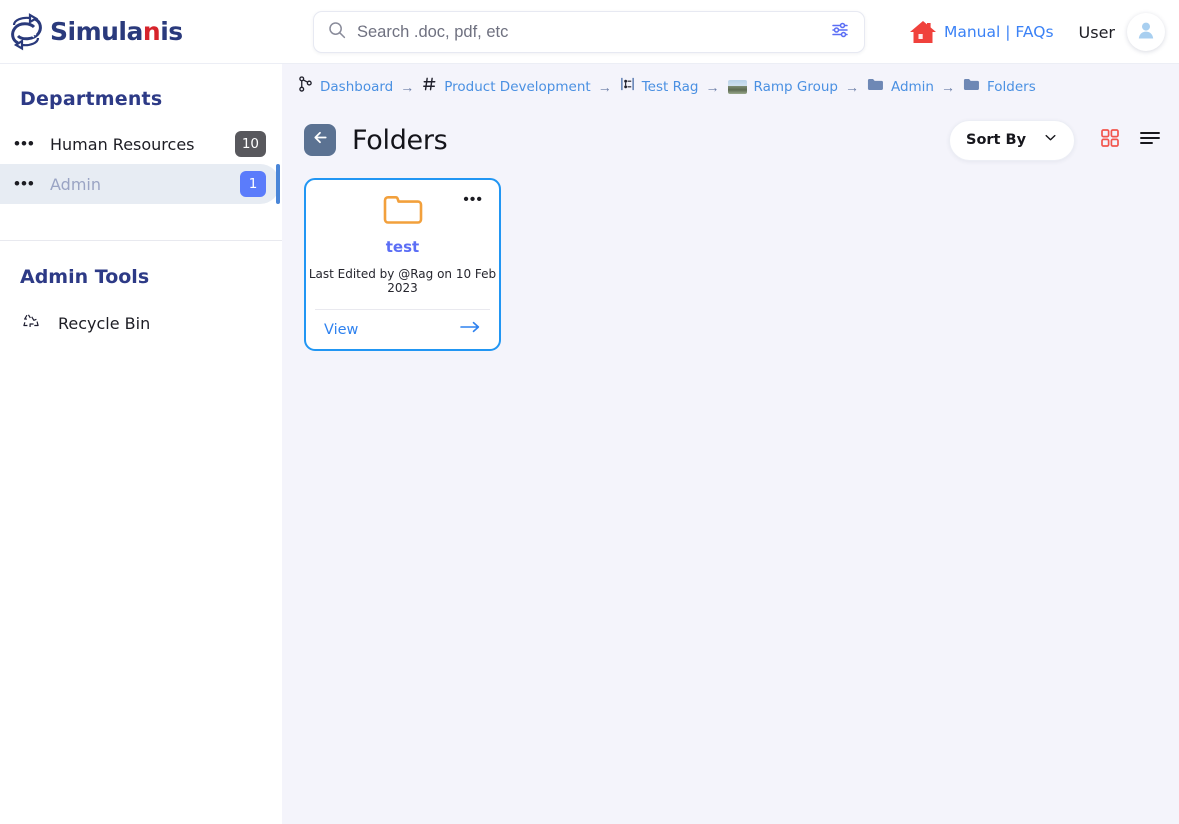  What do you see at coordinates (996, 140) in the screenshot?
I see `sort-by-label: Sort By` at bounding box center [996, 140].